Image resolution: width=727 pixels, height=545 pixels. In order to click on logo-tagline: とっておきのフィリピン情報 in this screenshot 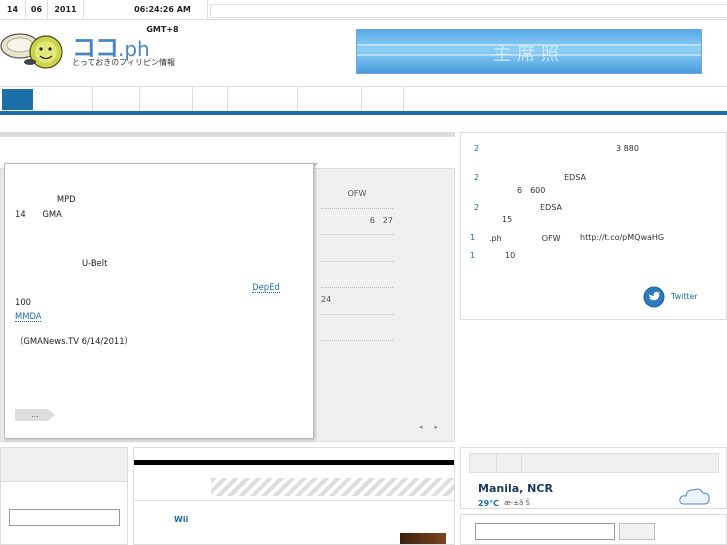, I will do `click(123, 62)`.